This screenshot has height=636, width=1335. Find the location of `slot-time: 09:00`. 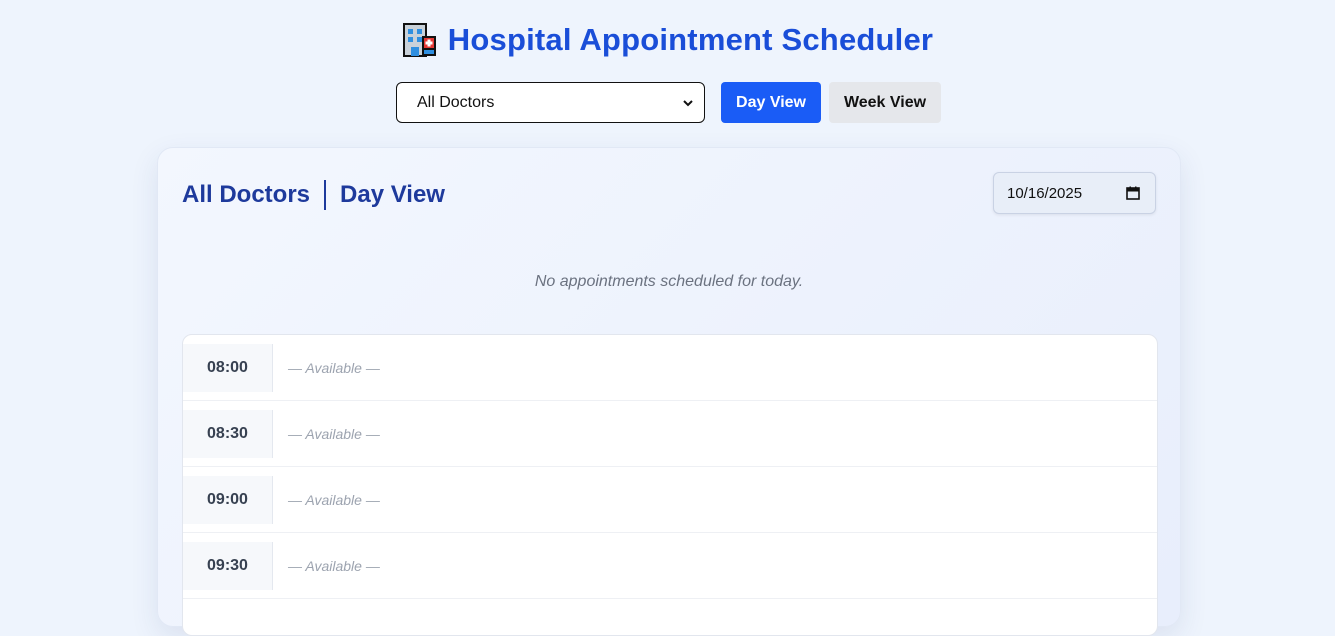

slot-time: 09:00 is located at coordinates (228, 500).